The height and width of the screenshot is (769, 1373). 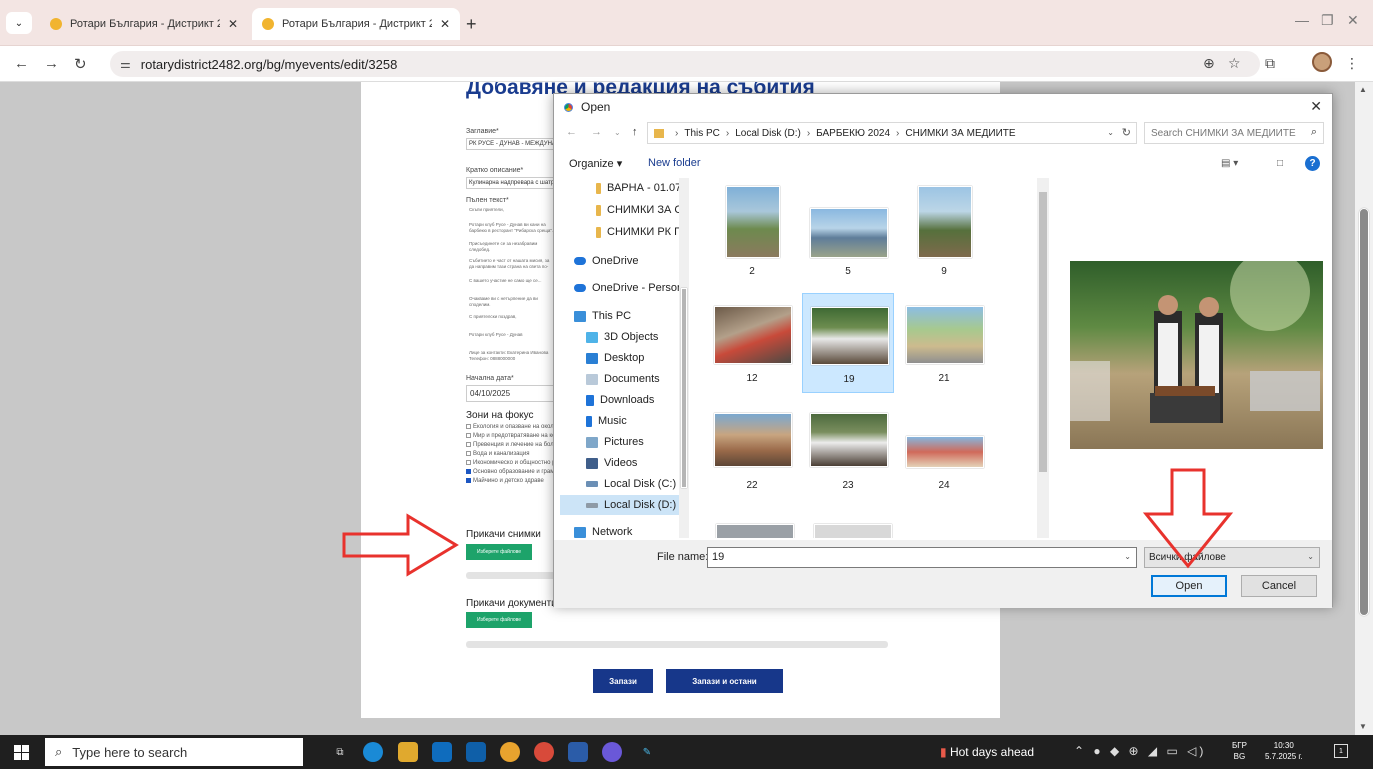 What do you see at coordinates (622, 379) in the screenshot?
I see `nav-item-documents: Documents` at bounding box center [622, 379].